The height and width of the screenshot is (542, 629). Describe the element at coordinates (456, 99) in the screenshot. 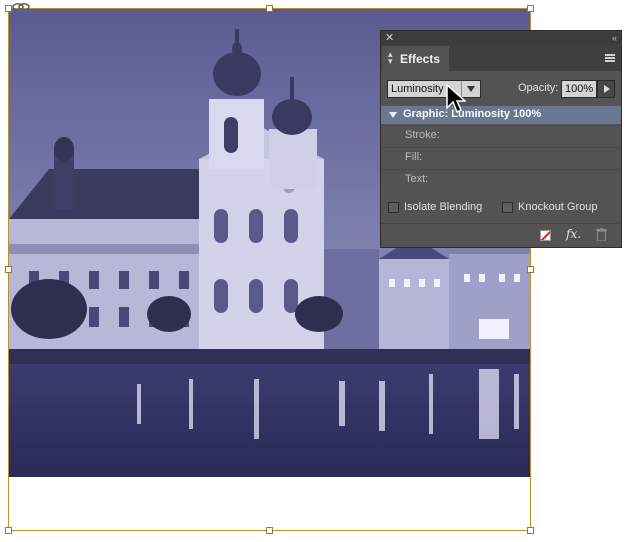

I see `cursor-icon` at that location.